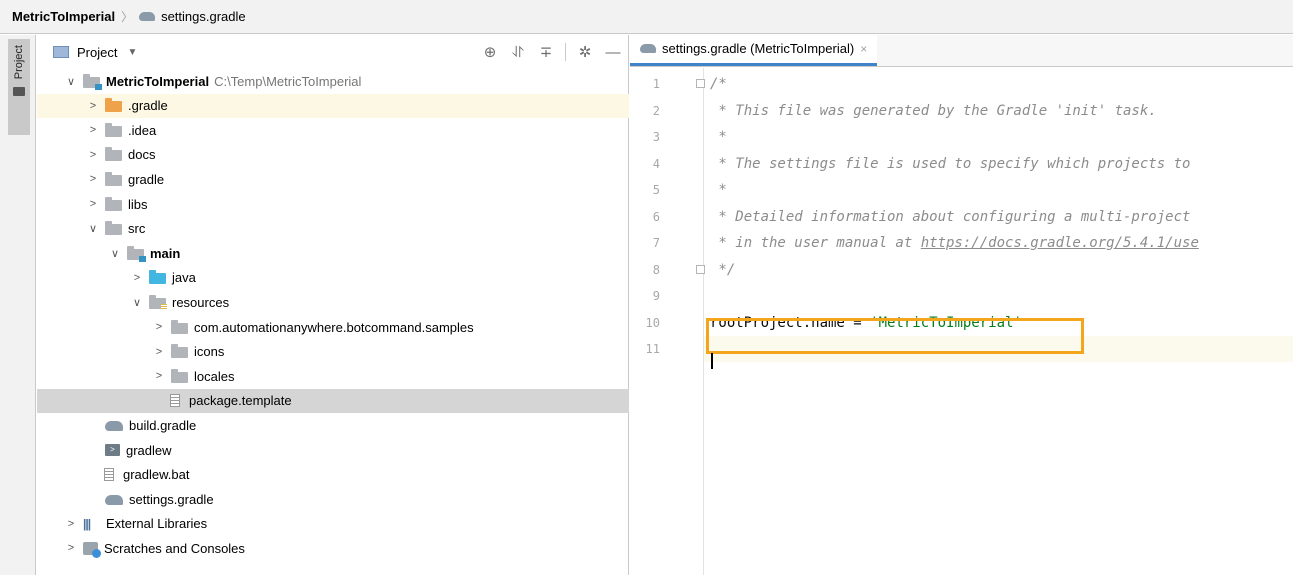 Image resolution: width=1293 pixels, height=575 pixels. Describe the element at coordinates (333, 253) in the screenshot. I see `tree-item: ∨ main` at that location.